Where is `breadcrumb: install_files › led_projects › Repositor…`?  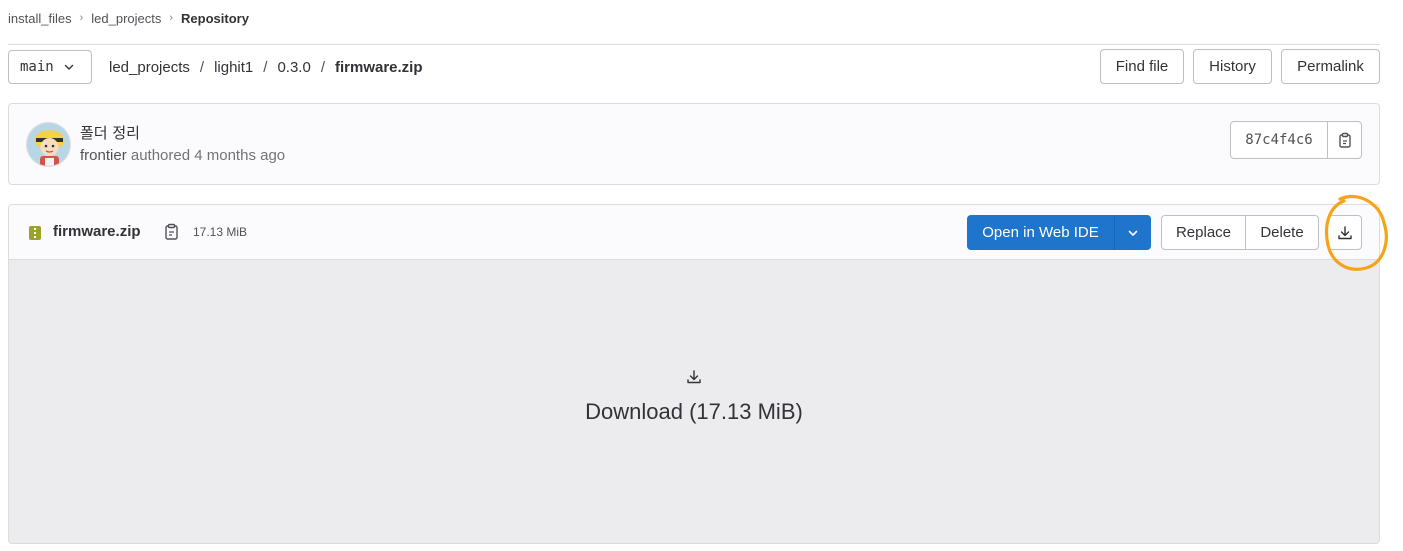
breadcrumb: install_files › led_projects › Repositor… is located at coordinates (128, 18).